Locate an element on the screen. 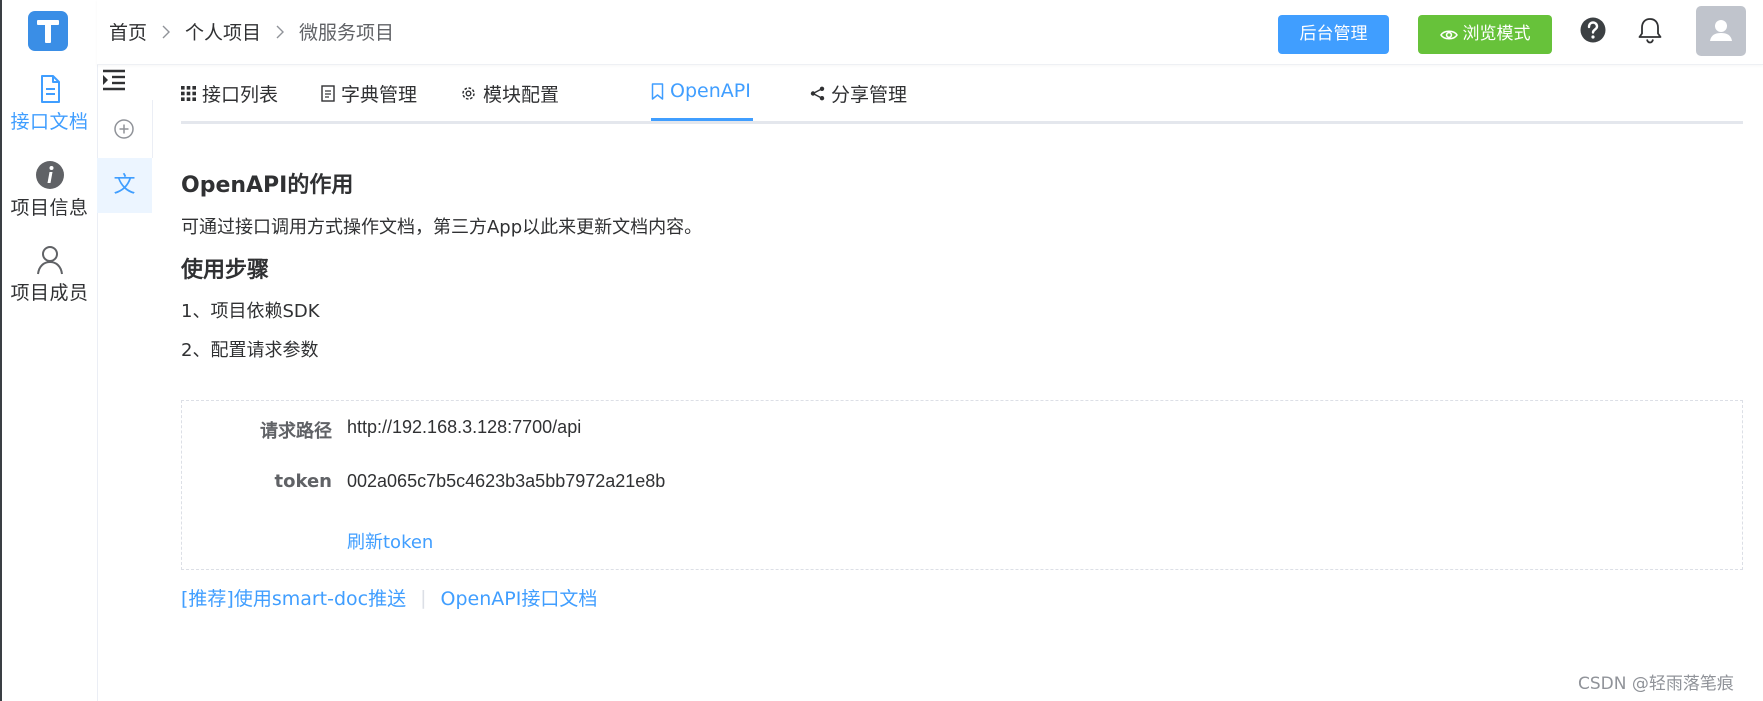 The image size is (1763, 701). help-icon is located at coordinates (1593, 30).